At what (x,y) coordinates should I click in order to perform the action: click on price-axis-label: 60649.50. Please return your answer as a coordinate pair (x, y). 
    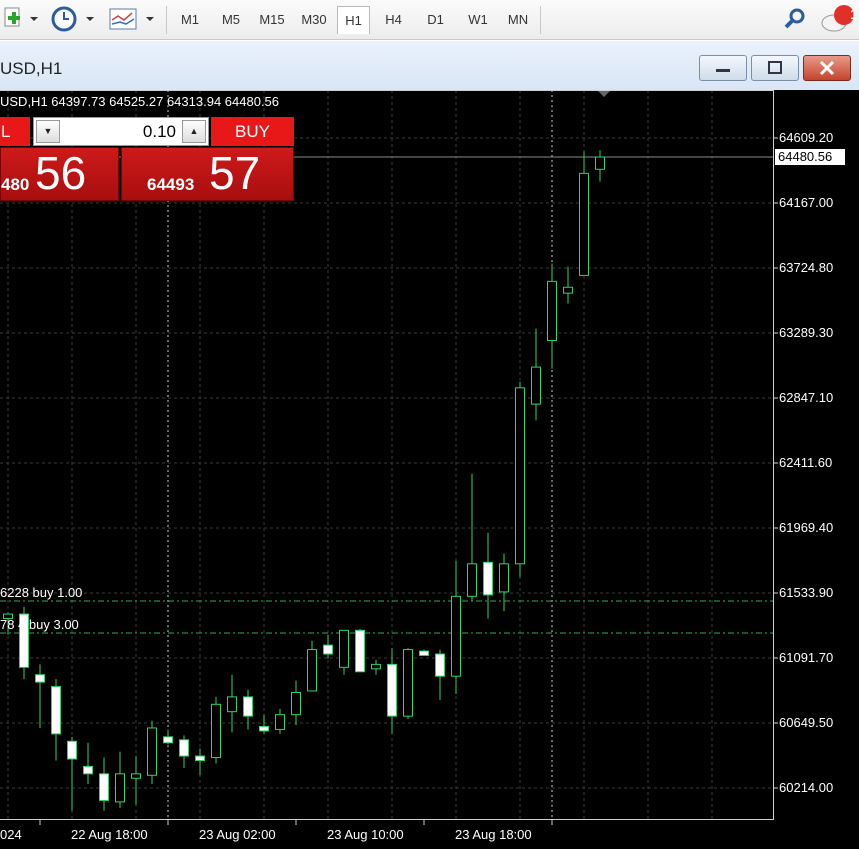
    Looking at the image, I should click on (806, 722).